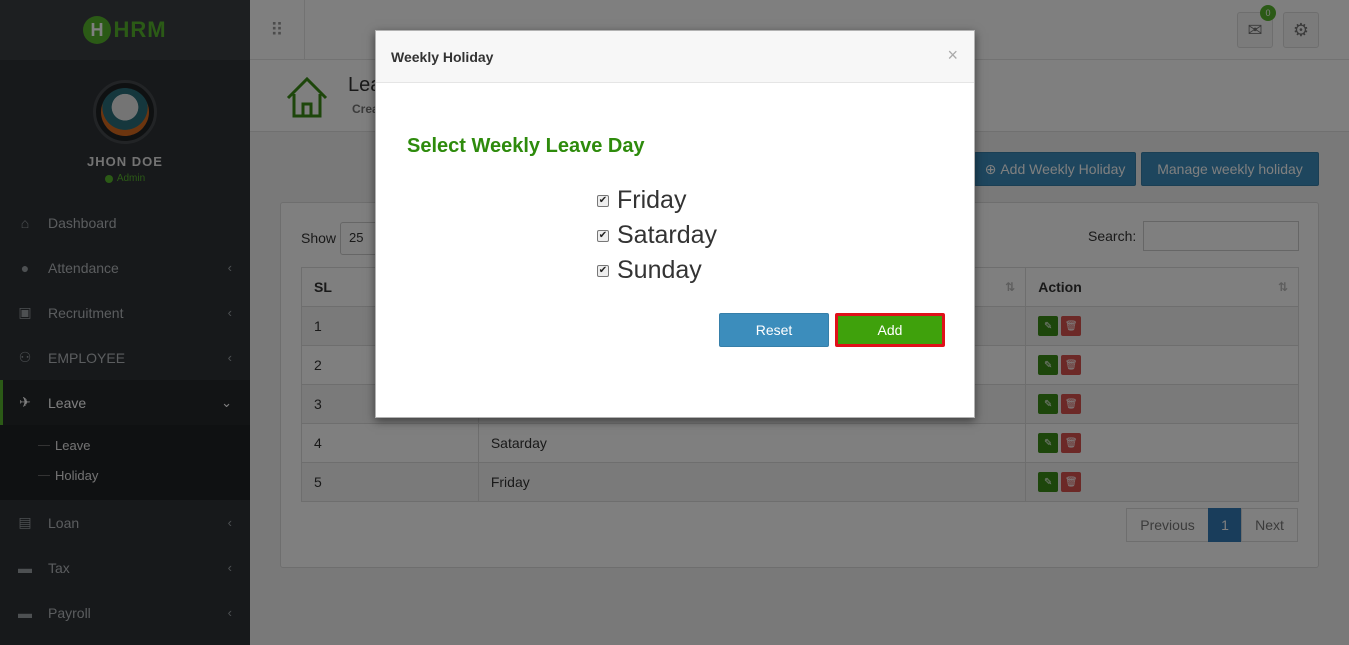 This screenshot has height=645, width=1349. Describe the element at coordinates (526, 146) in the screenshot. I see `modal-heading: Select Weekly Leave Day` at that location.